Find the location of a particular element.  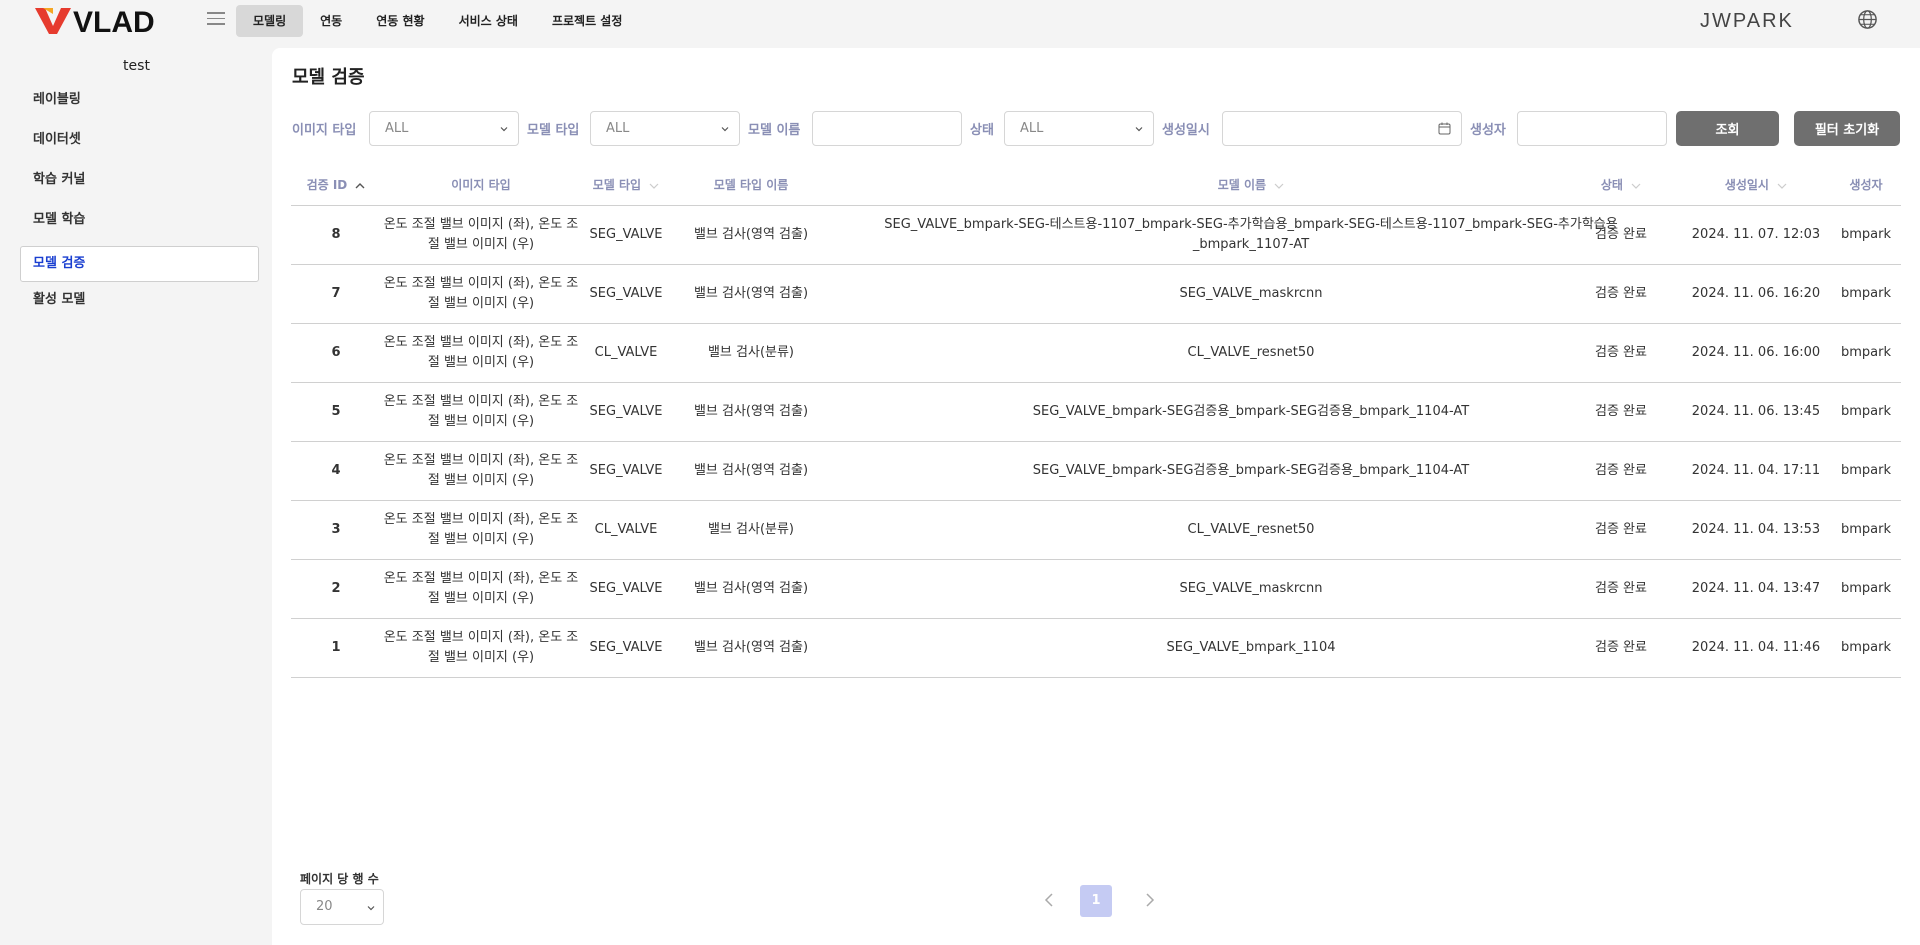

sidebar-item-training-kernel: 학습 커널 is located at coordinates (139, 180).